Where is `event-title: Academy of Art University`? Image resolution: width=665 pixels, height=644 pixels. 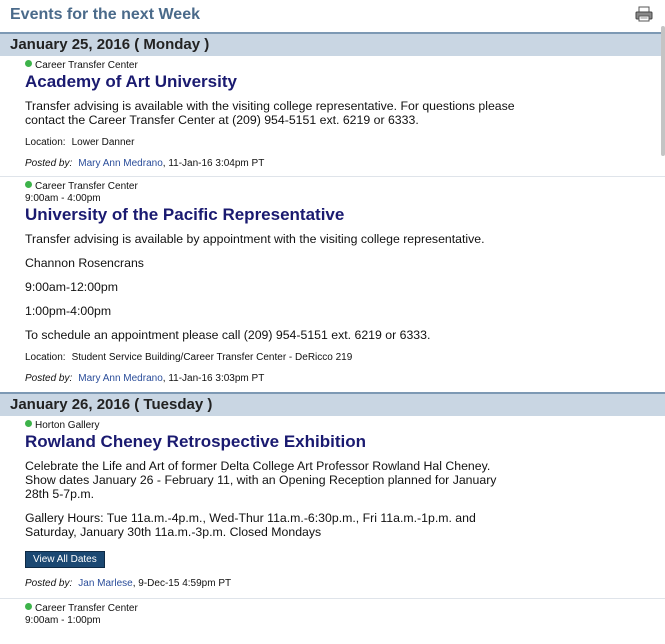
event-title: Academy of Art University is located at coordinates (345, 82).